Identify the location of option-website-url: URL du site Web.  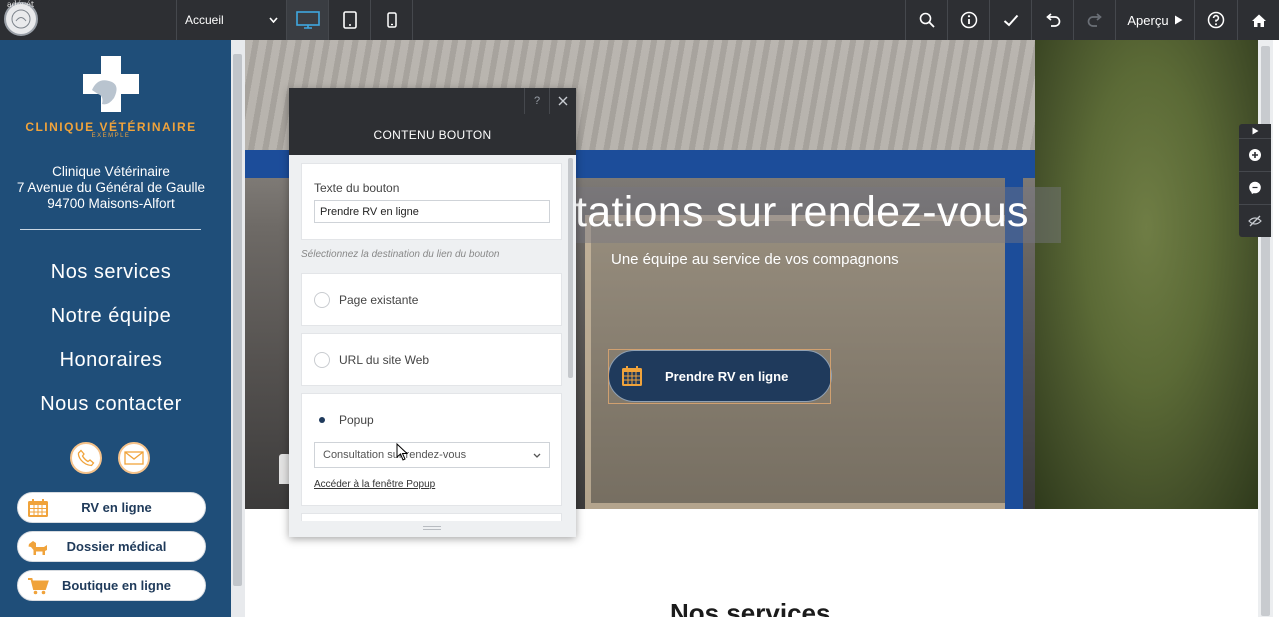
(431, 359).